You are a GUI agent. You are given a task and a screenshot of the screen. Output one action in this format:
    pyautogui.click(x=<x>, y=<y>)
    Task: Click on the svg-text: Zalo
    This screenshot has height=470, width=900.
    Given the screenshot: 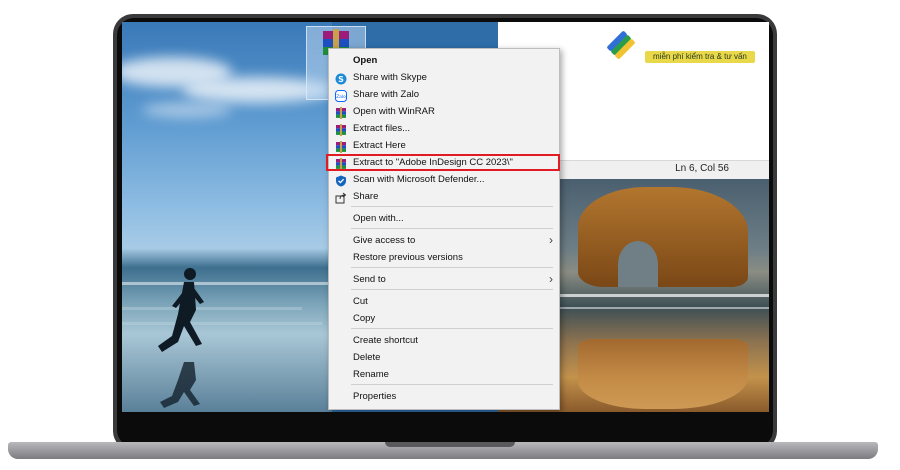 What is the action you would take?
    pyautogui.click(x=341, y=97)
    